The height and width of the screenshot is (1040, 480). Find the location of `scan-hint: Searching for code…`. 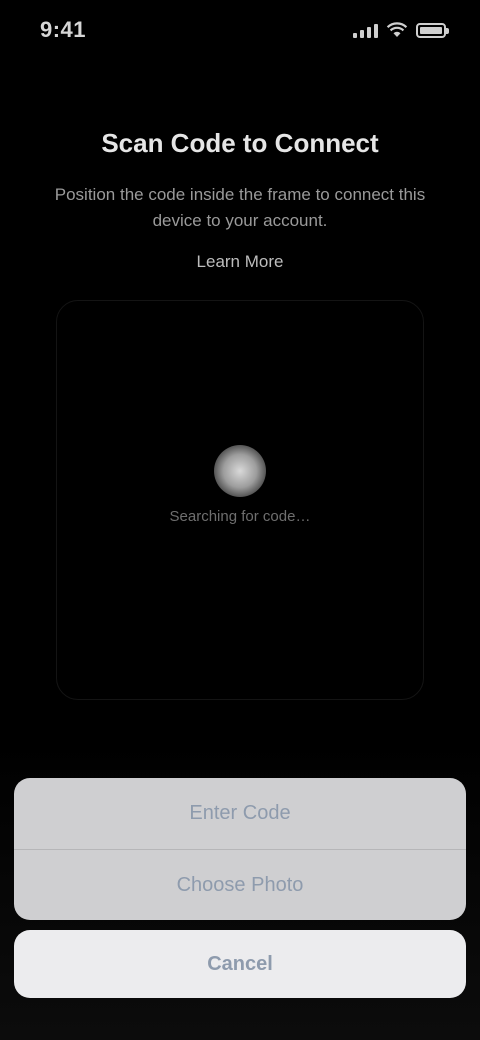

scan-hint: Searching for code… is located at coordinates (240, 516).